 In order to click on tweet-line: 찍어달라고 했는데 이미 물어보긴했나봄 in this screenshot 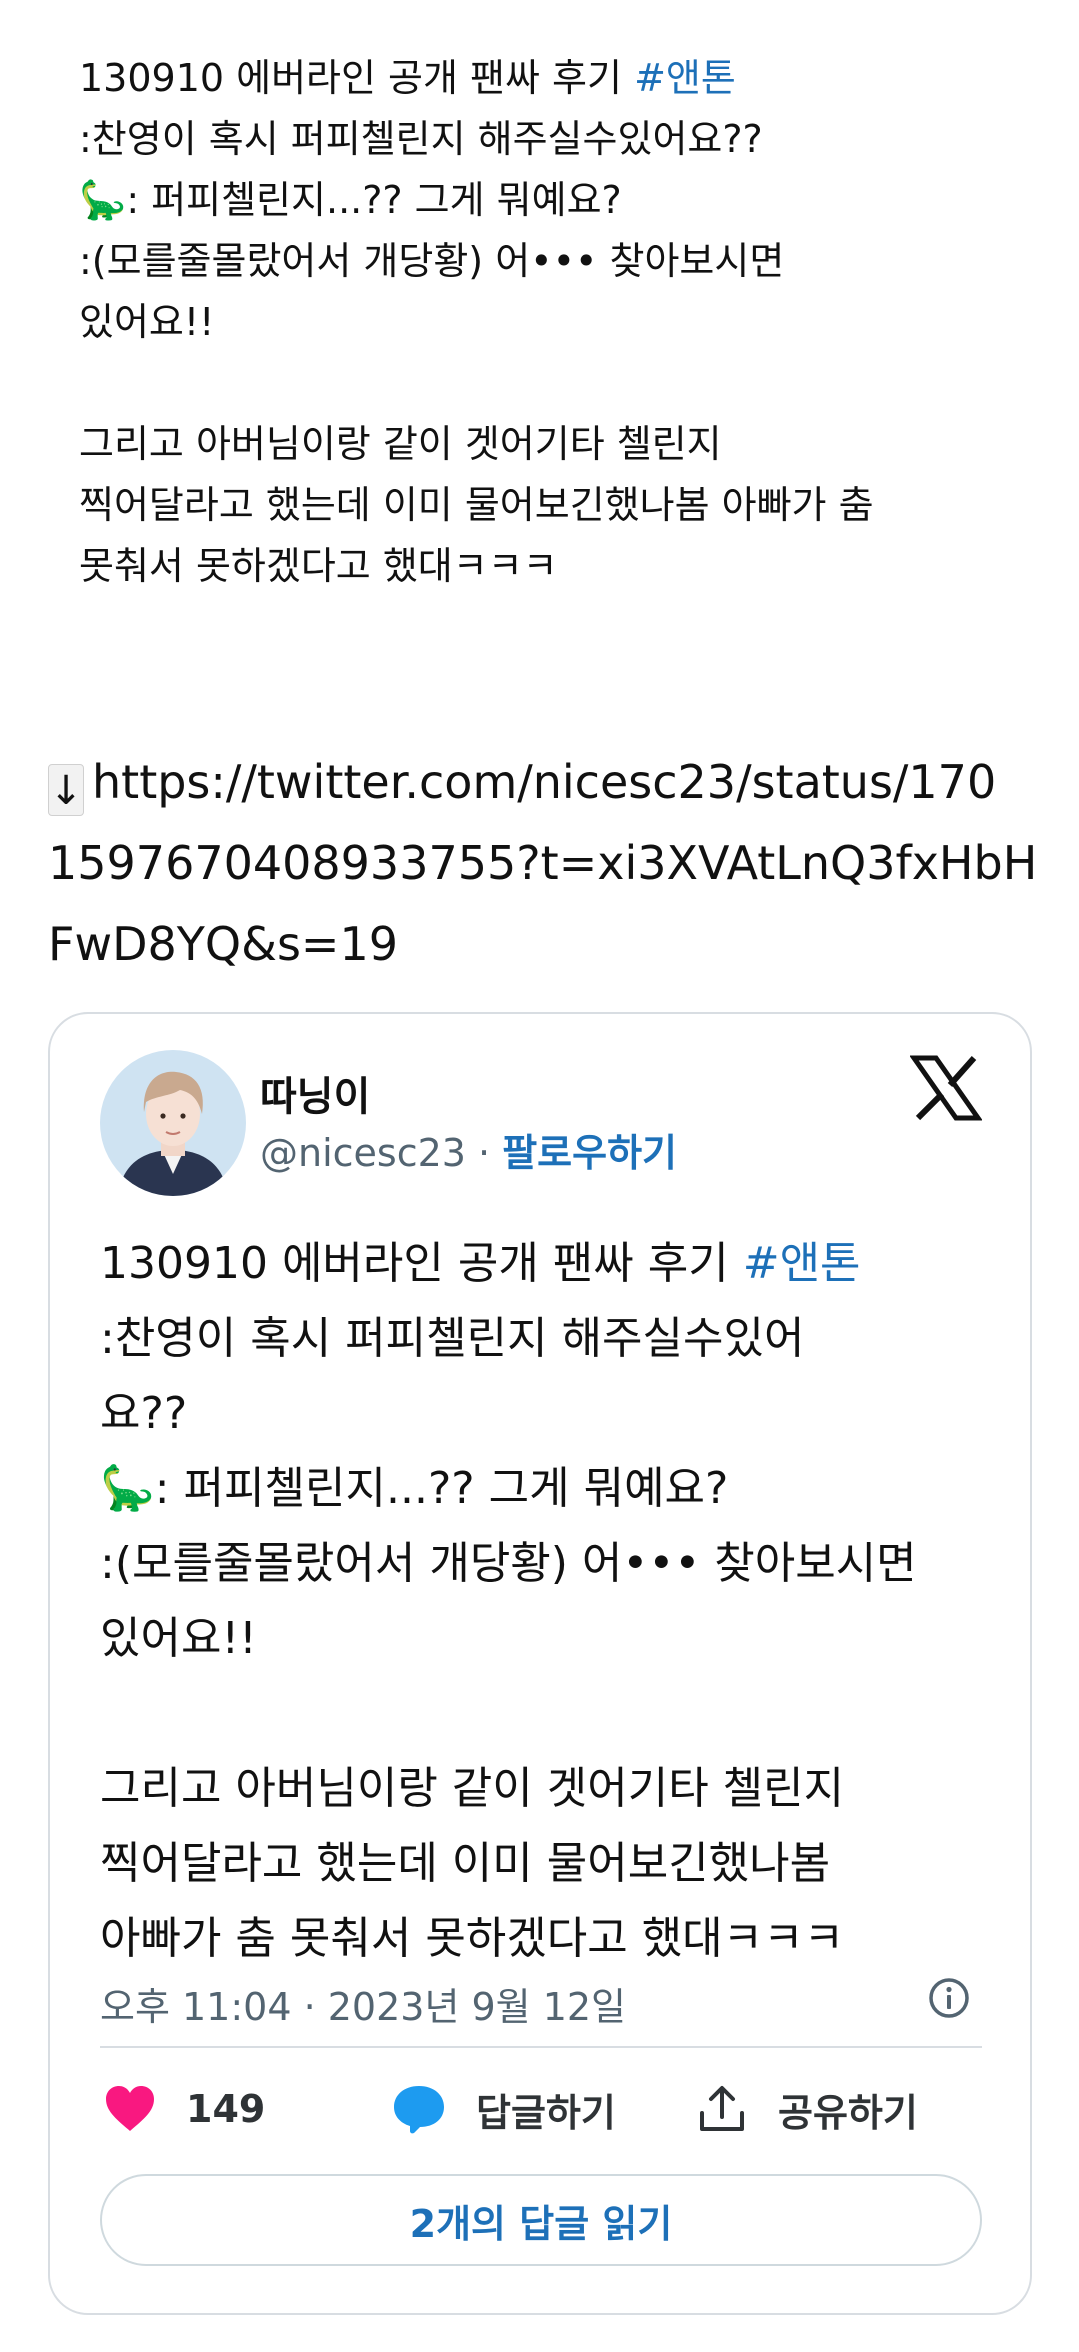, I will do `click(465, 1863)`.